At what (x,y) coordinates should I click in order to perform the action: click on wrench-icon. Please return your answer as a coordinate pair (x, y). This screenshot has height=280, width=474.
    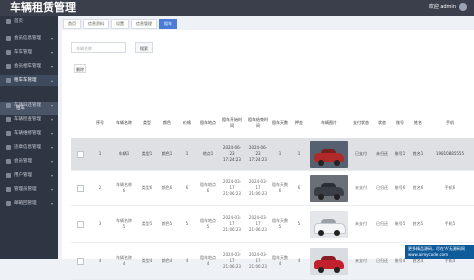
    Looking at the image, I should click on (8, 133).